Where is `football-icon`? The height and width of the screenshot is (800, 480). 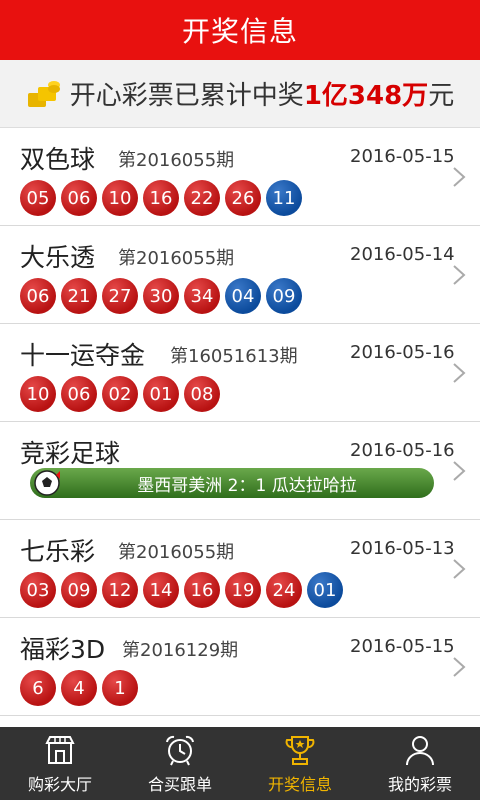
football-icon is located at coordinates (47, 483).